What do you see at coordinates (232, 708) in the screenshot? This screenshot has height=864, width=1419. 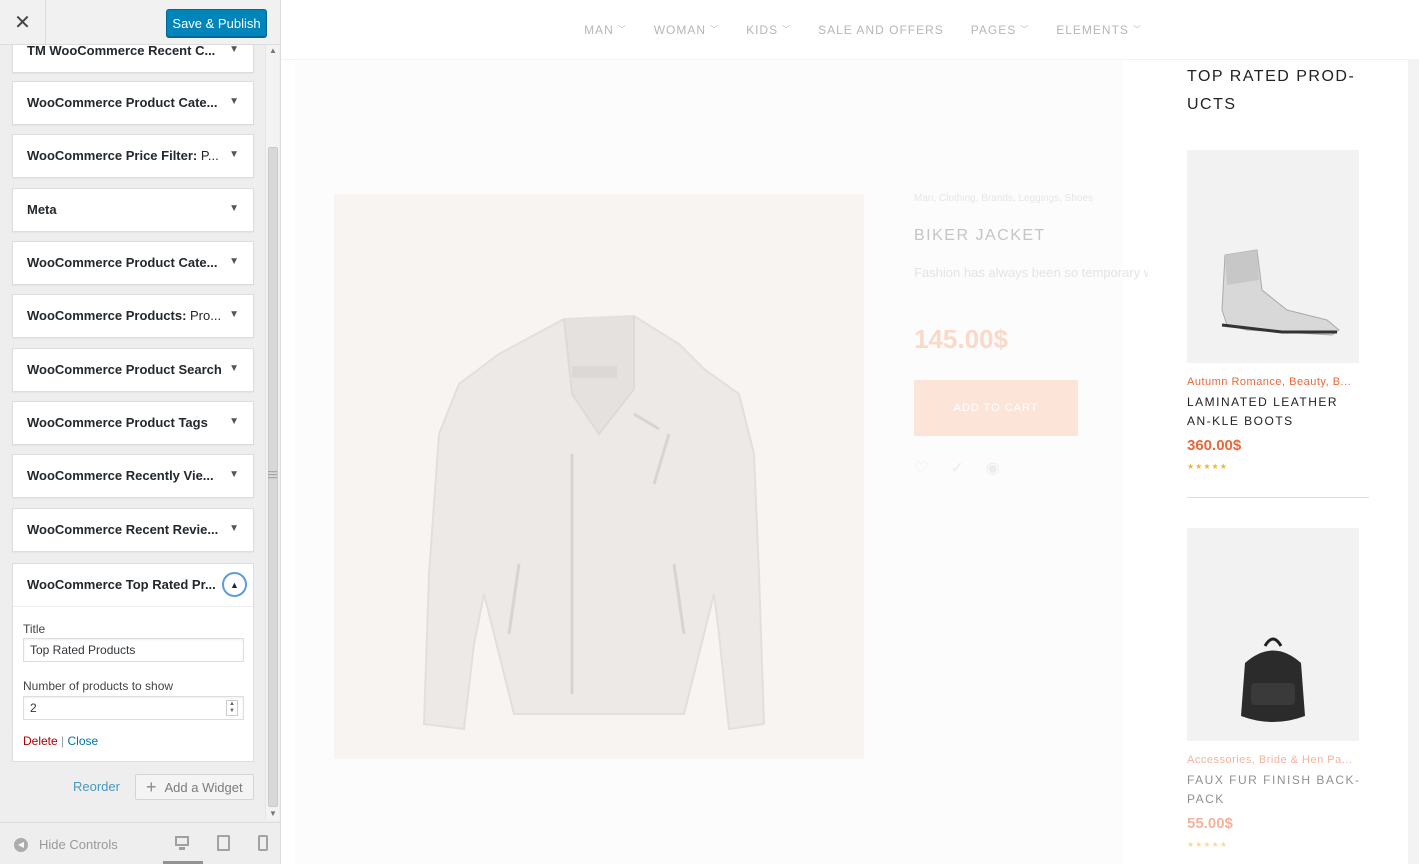 I see `spinner-arrows-icon: ▲ ▼` at bounding box center [232, 708].